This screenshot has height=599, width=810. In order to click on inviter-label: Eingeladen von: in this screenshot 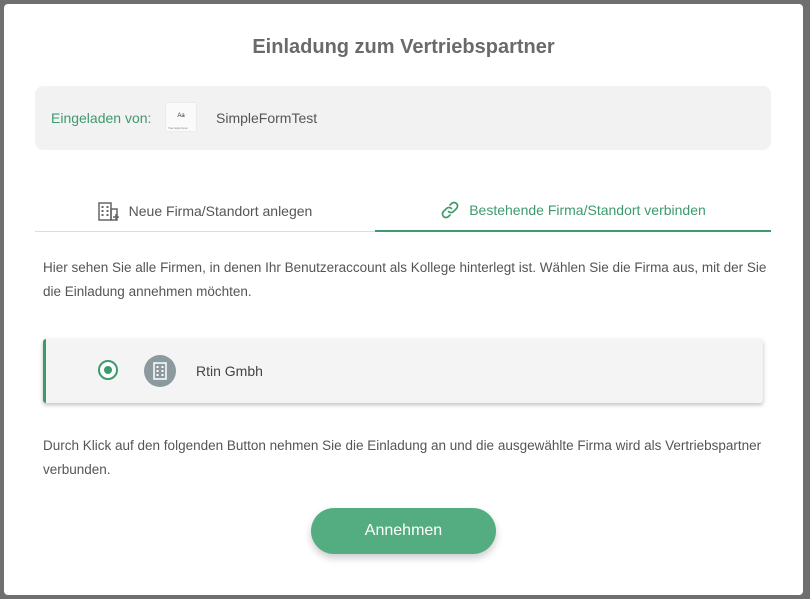, I will do `click(101, 118)`.